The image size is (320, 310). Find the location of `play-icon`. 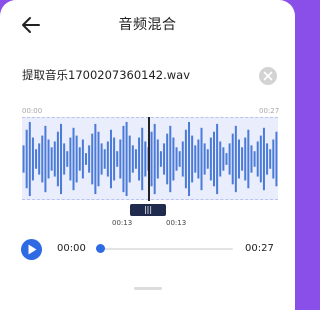

play-icon is located at coordinates (32, 249).